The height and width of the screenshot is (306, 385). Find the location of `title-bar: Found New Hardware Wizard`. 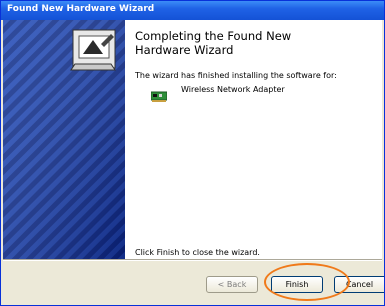

title-bar: Found New Hardware Wizard is located at coordinates (192, 10).